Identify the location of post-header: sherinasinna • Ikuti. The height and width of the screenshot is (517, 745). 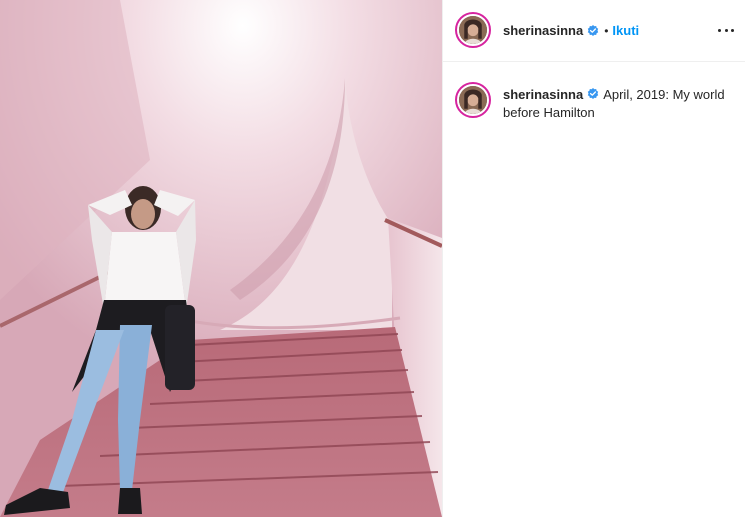
(594, 31).